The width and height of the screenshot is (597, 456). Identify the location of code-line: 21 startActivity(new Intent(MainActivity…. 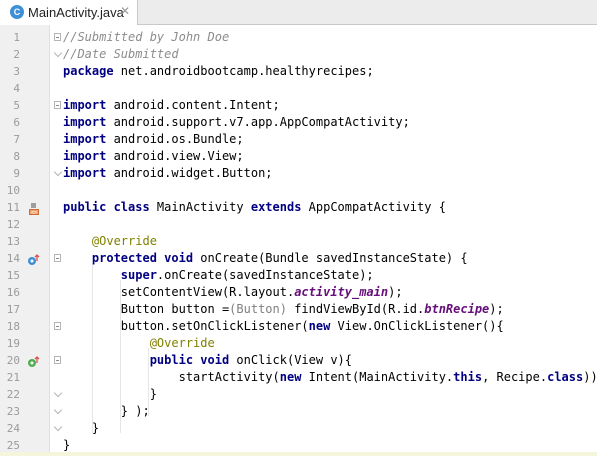
(298, 377).